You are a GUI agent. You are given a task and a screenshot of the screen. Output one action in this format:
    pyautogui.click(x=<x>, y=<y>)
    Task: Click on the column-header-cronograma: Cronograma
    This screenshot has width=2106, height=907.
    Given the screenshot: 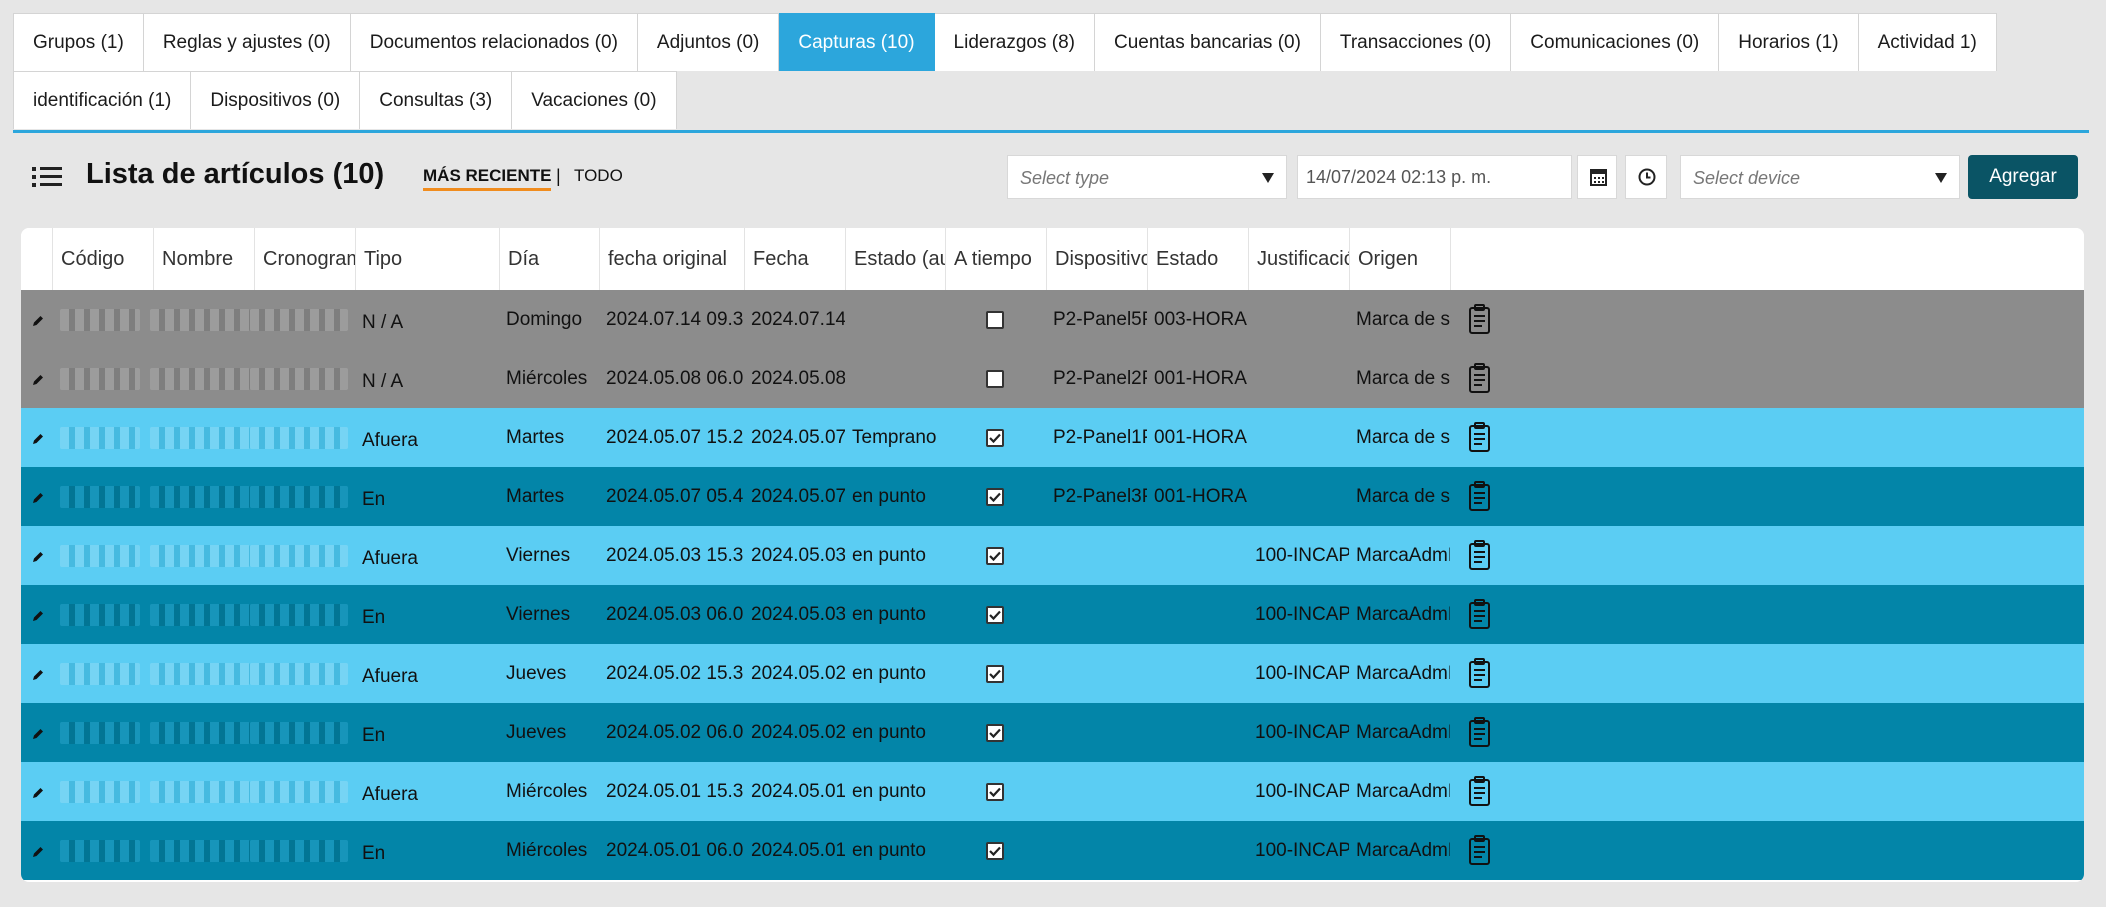 What is the action you would take?
    pyautogui.click(x=304, y=259)
    